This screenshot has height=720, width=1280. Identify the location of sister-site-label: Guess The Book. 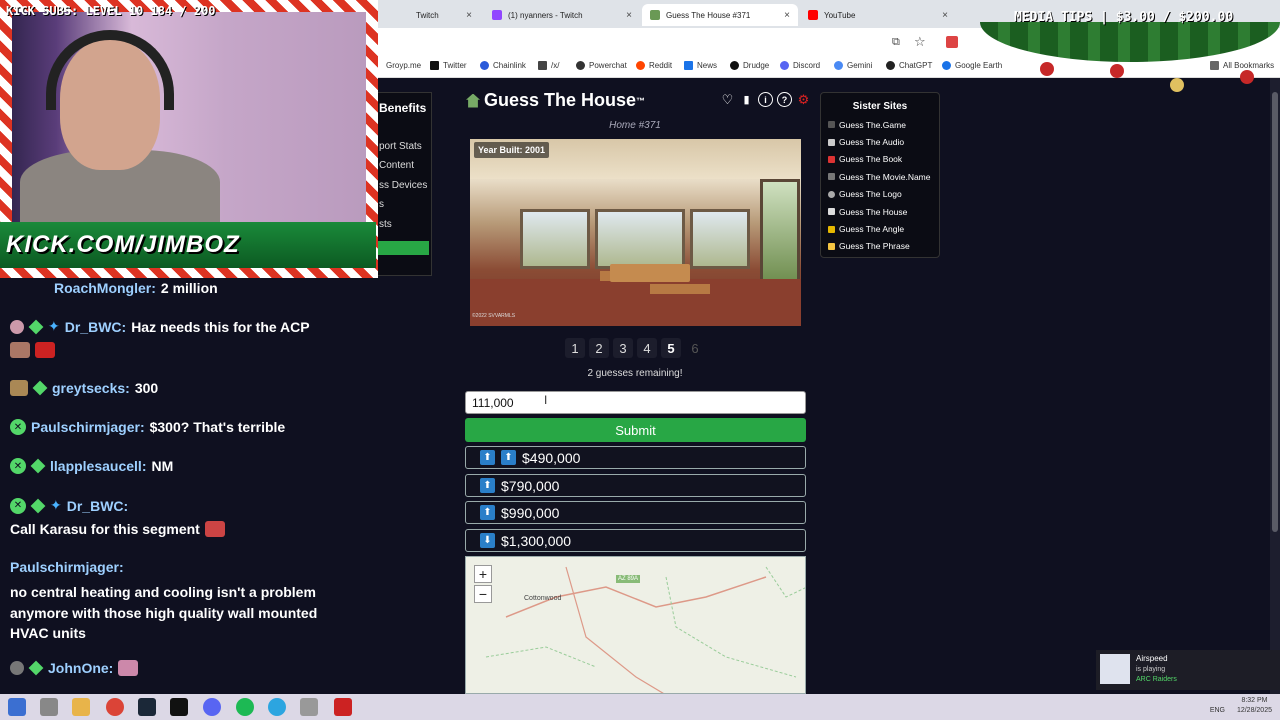
(871, 159).